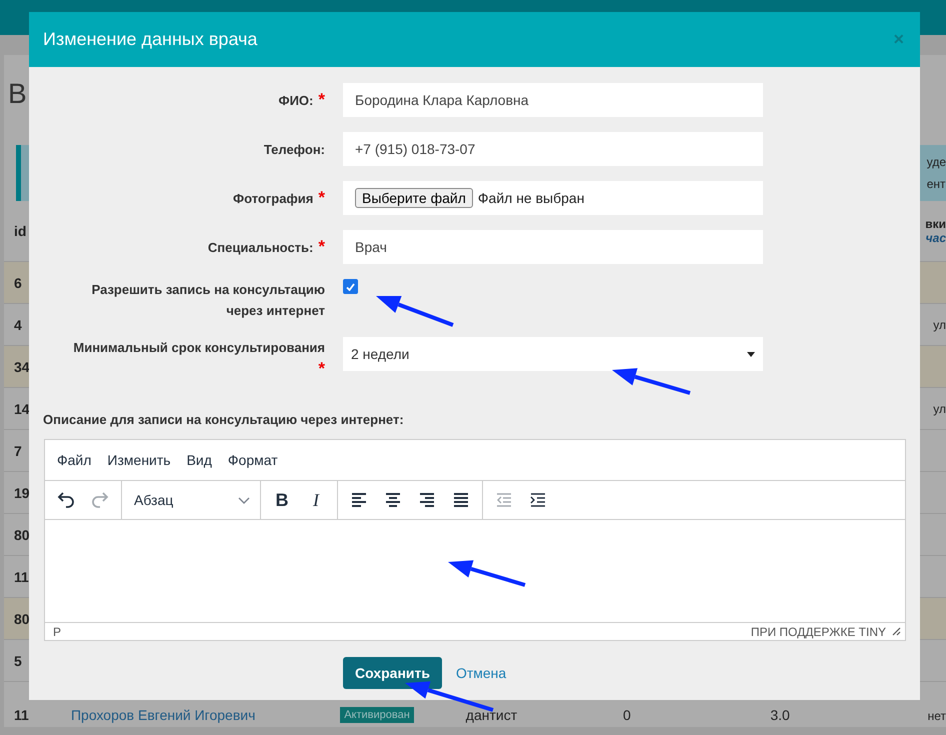 This screenshot has width=946, height=735. I want to click on table-cell-text: 34, so click(22, 366).